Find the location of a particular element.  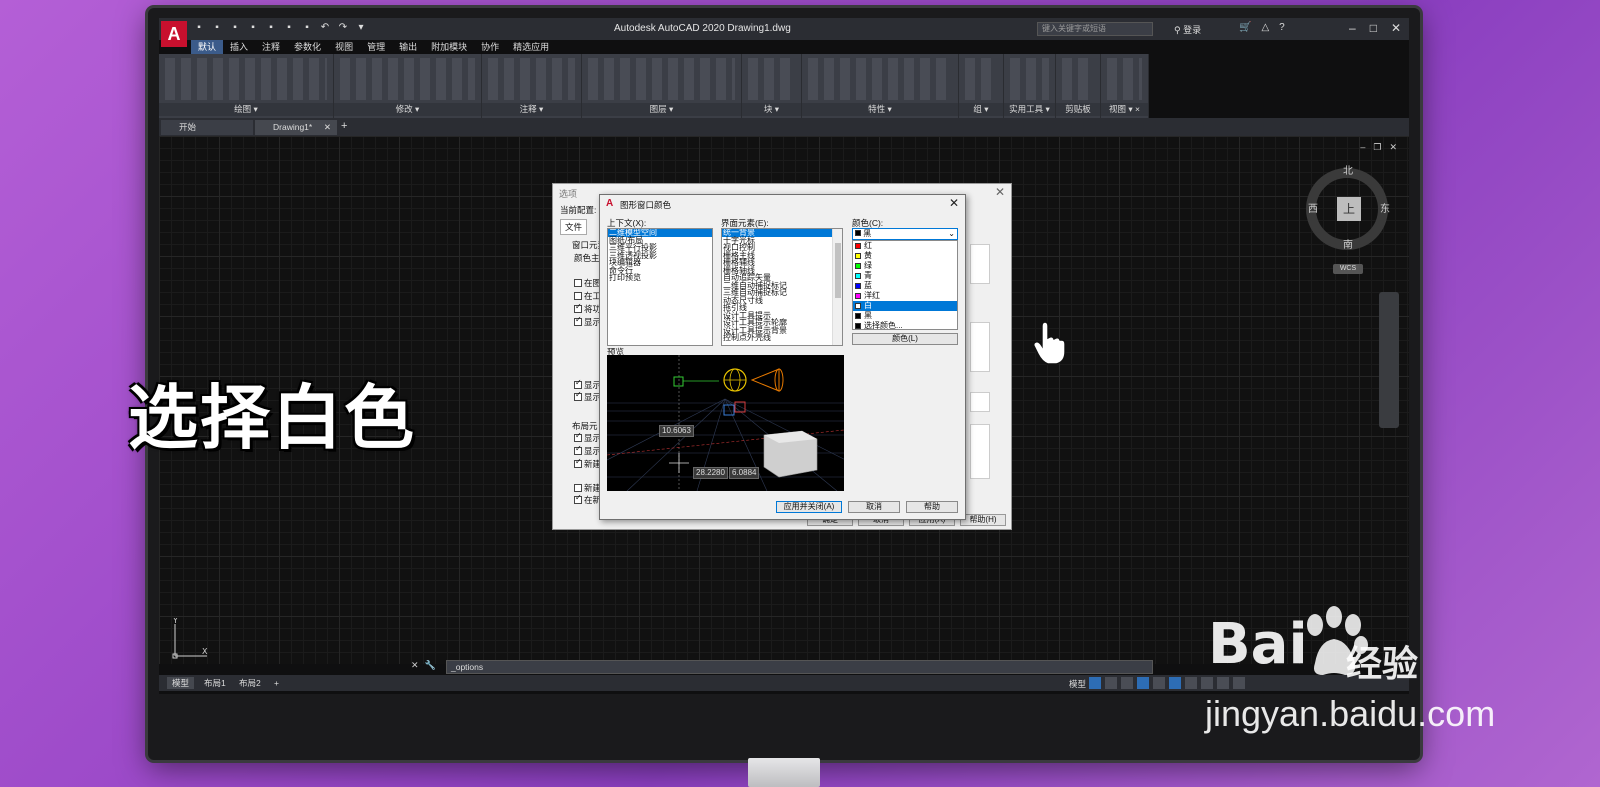

print-icon: ▪ is located at coordinates (307, 28).